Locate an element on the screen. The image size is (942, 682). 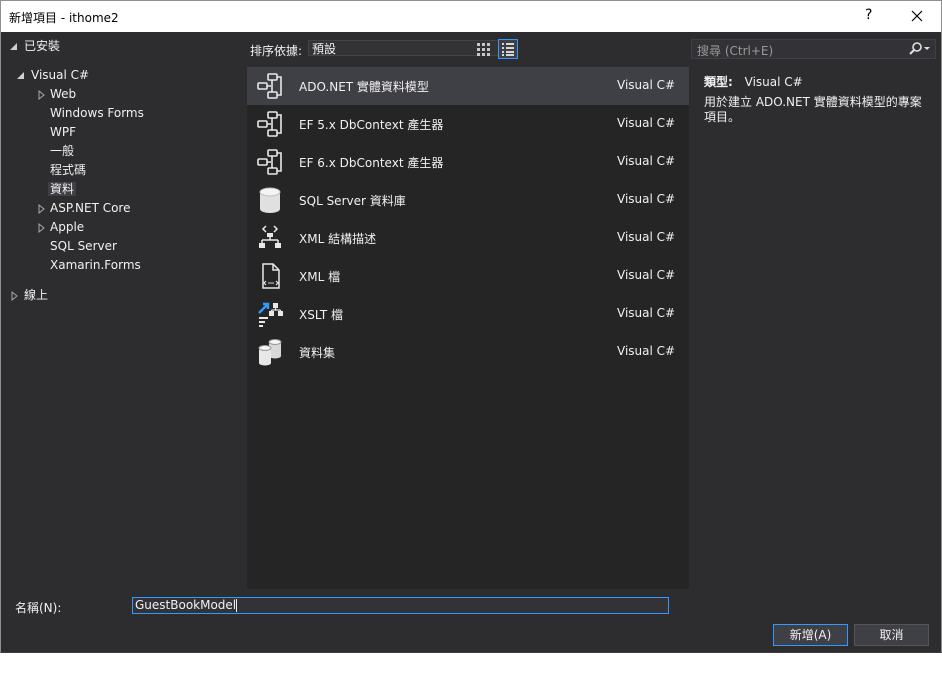
tree-label-visual-csharp: Visual C# is located at coordinates (60, 75).